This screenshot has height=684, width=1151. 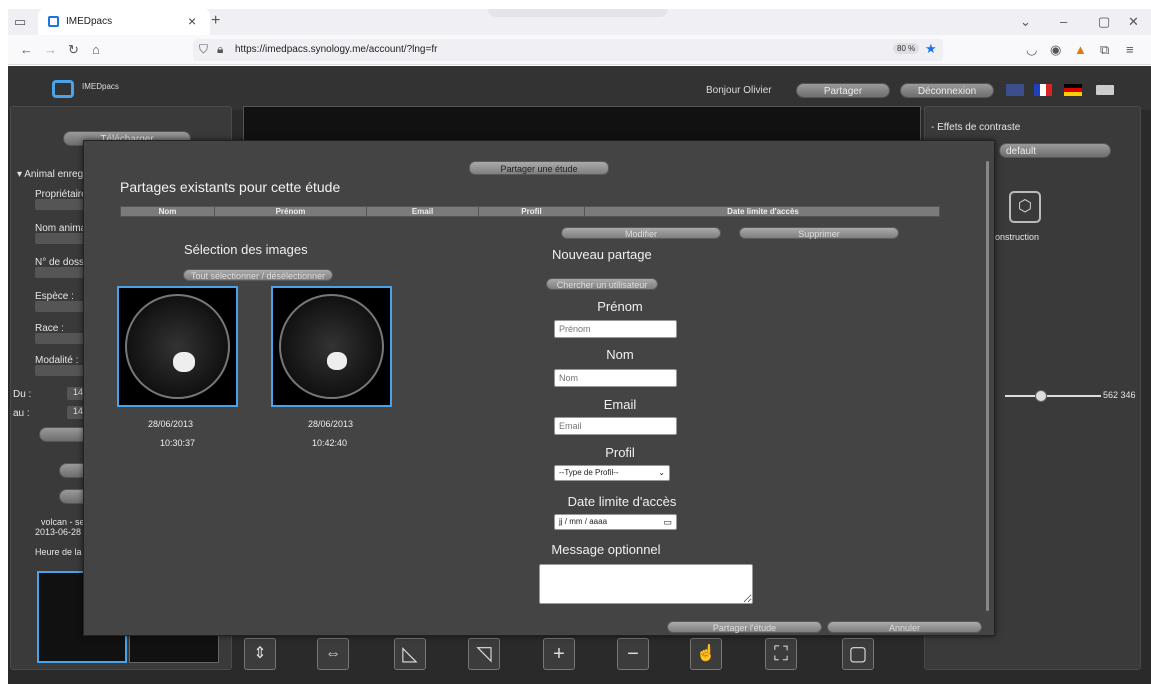 I want to click on expiry-date-label: Date limite d'accès, so click(x=622, y=501).